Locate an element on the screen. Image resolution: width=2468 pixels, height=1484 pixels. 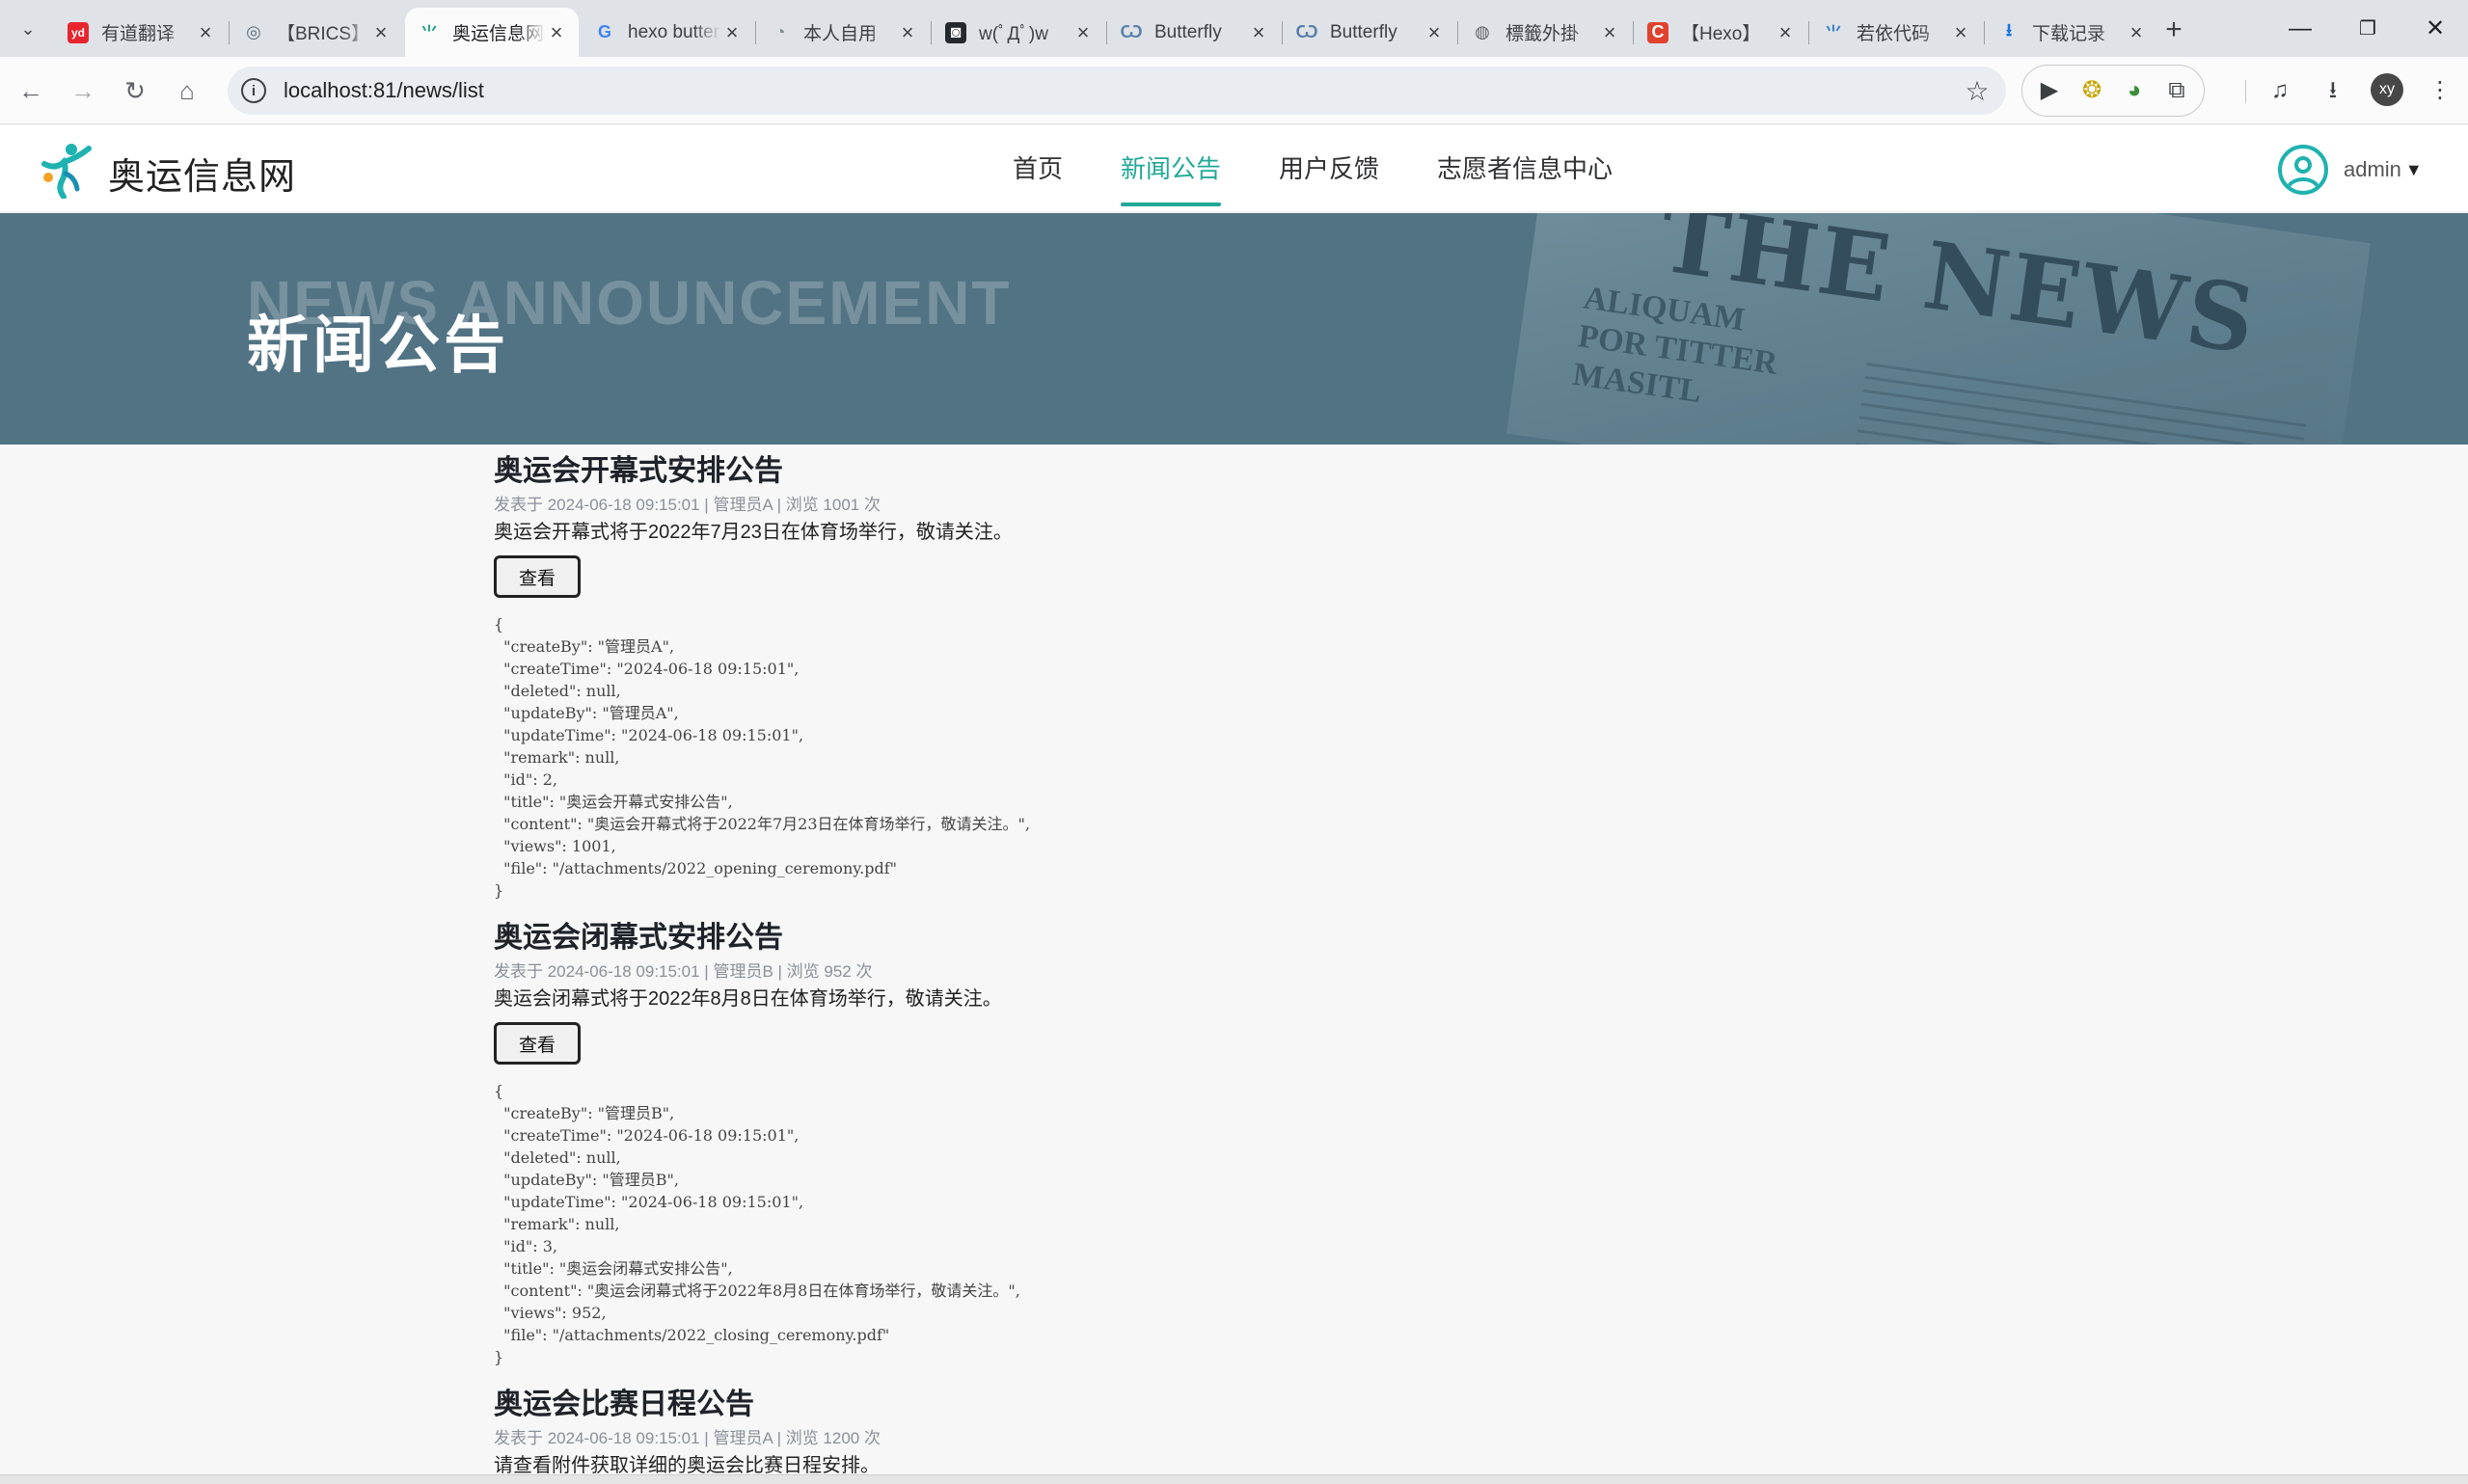
back-arrow-icon: ← is located at coordinates (31, 90).